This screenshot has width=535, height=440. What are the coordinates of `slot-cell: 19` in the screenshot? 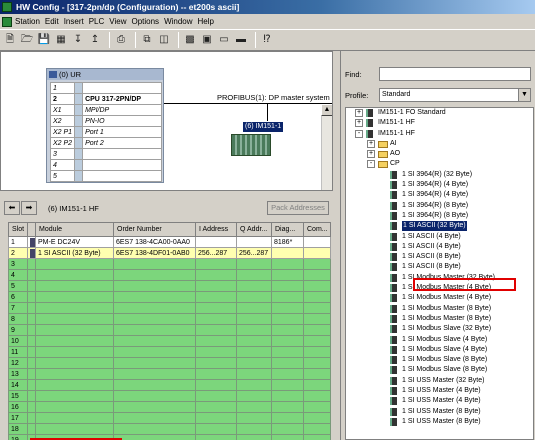 It's located at (18, 437).